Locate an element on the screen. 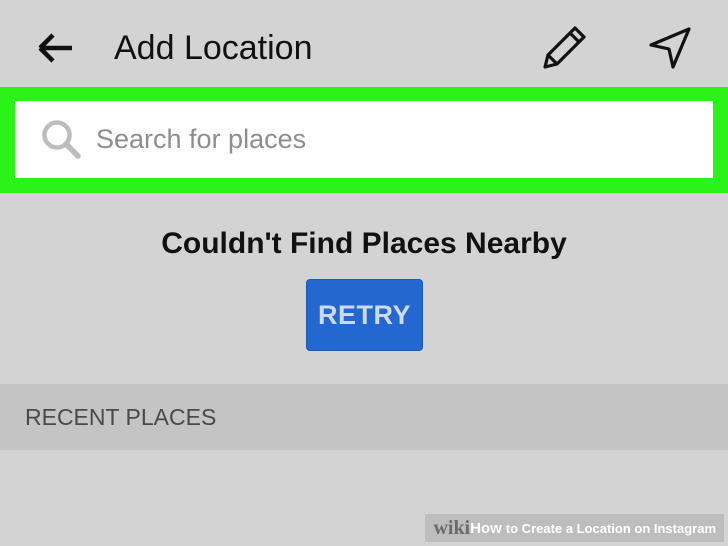 Image resolution: width=728 pixels, height=546 pixels. watermark-how: How is located at coordinates (486, 528).